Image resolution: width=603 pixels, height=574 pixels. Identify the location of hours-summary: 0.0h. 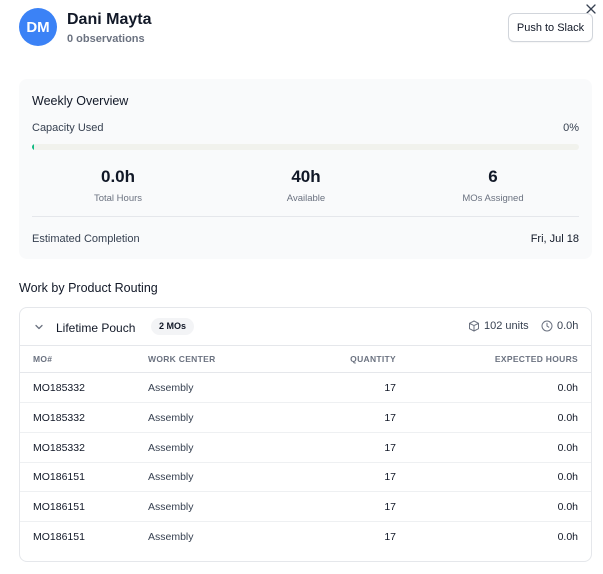
(559, 326).